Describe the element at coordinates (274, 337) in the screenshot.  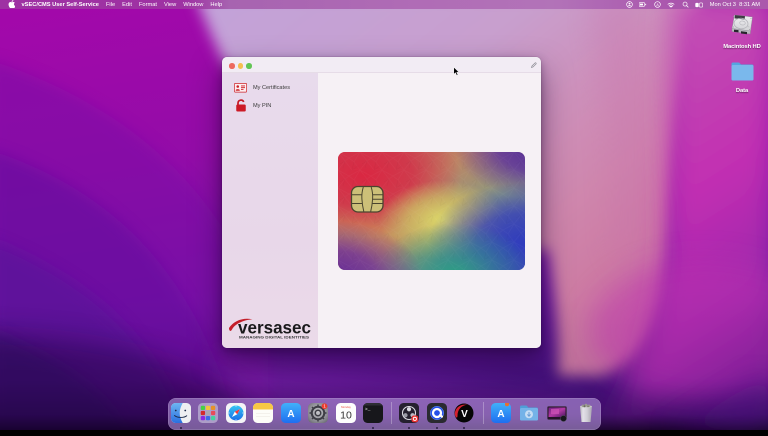
I see `svg-text: MANAGING DIGITAL IDENTITIES` at that location.